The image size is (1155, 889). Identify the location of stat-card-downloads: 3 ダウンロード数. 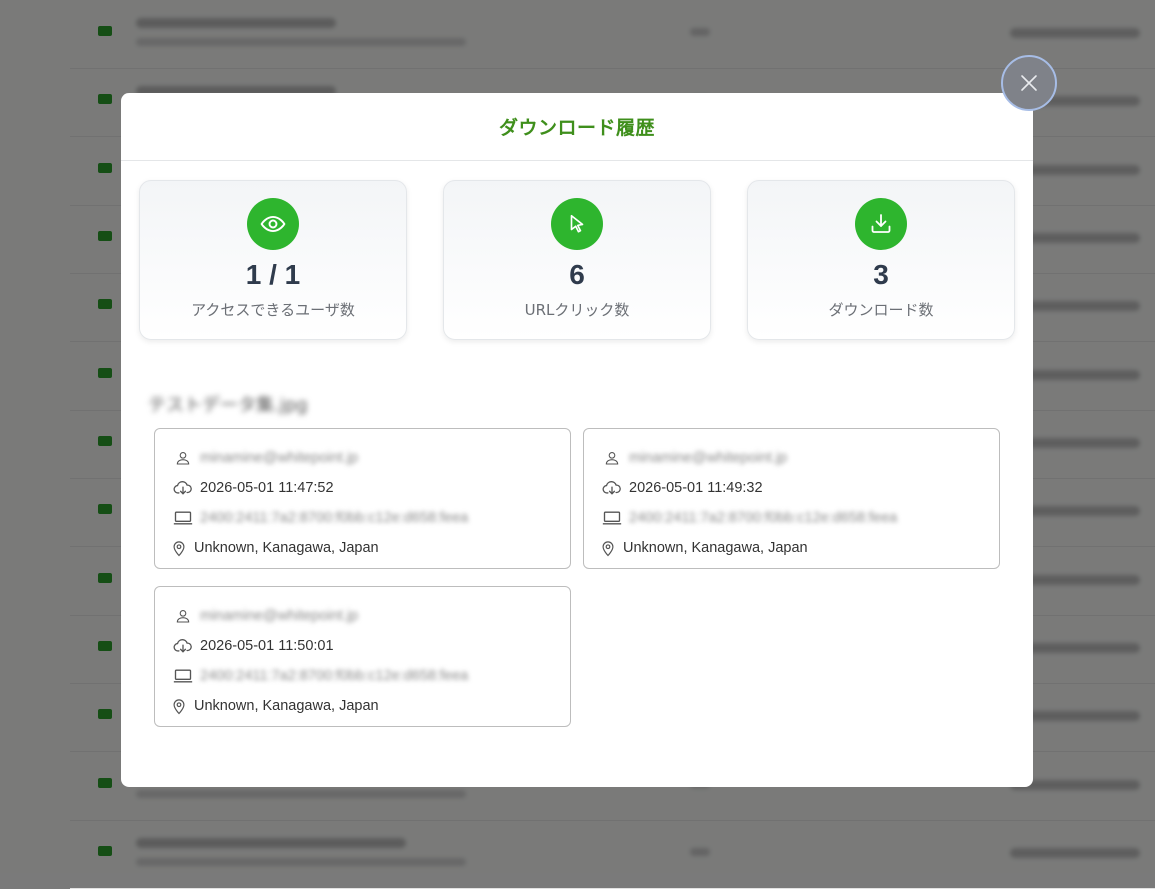
(881, 260).